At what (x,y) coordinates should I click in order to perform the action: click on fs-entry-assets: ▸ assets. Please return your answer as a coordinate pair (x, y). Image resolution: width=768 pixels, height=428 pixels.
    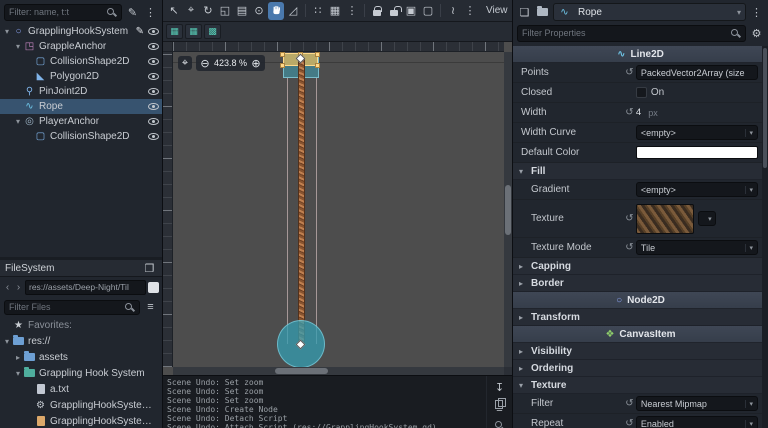
    Looking at the image, I should click on (81, 357).